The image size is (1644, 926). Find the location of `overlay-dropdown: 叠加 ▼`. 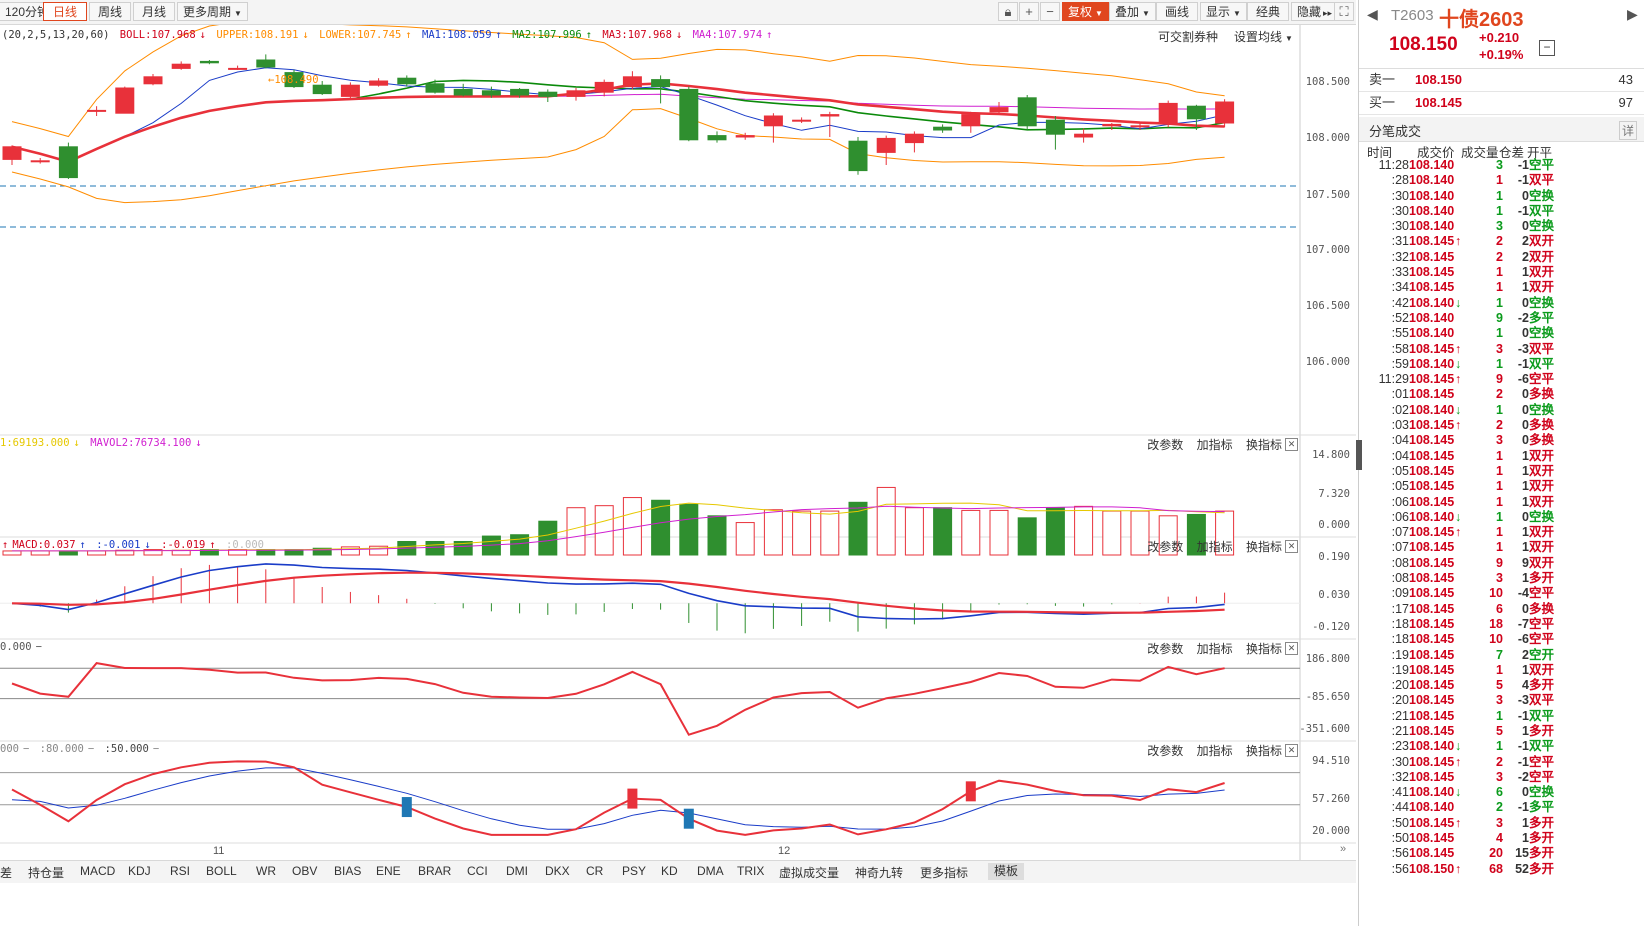

overlay-dropdown: 叠加 ▼ is located at coordinates (1132, 11).